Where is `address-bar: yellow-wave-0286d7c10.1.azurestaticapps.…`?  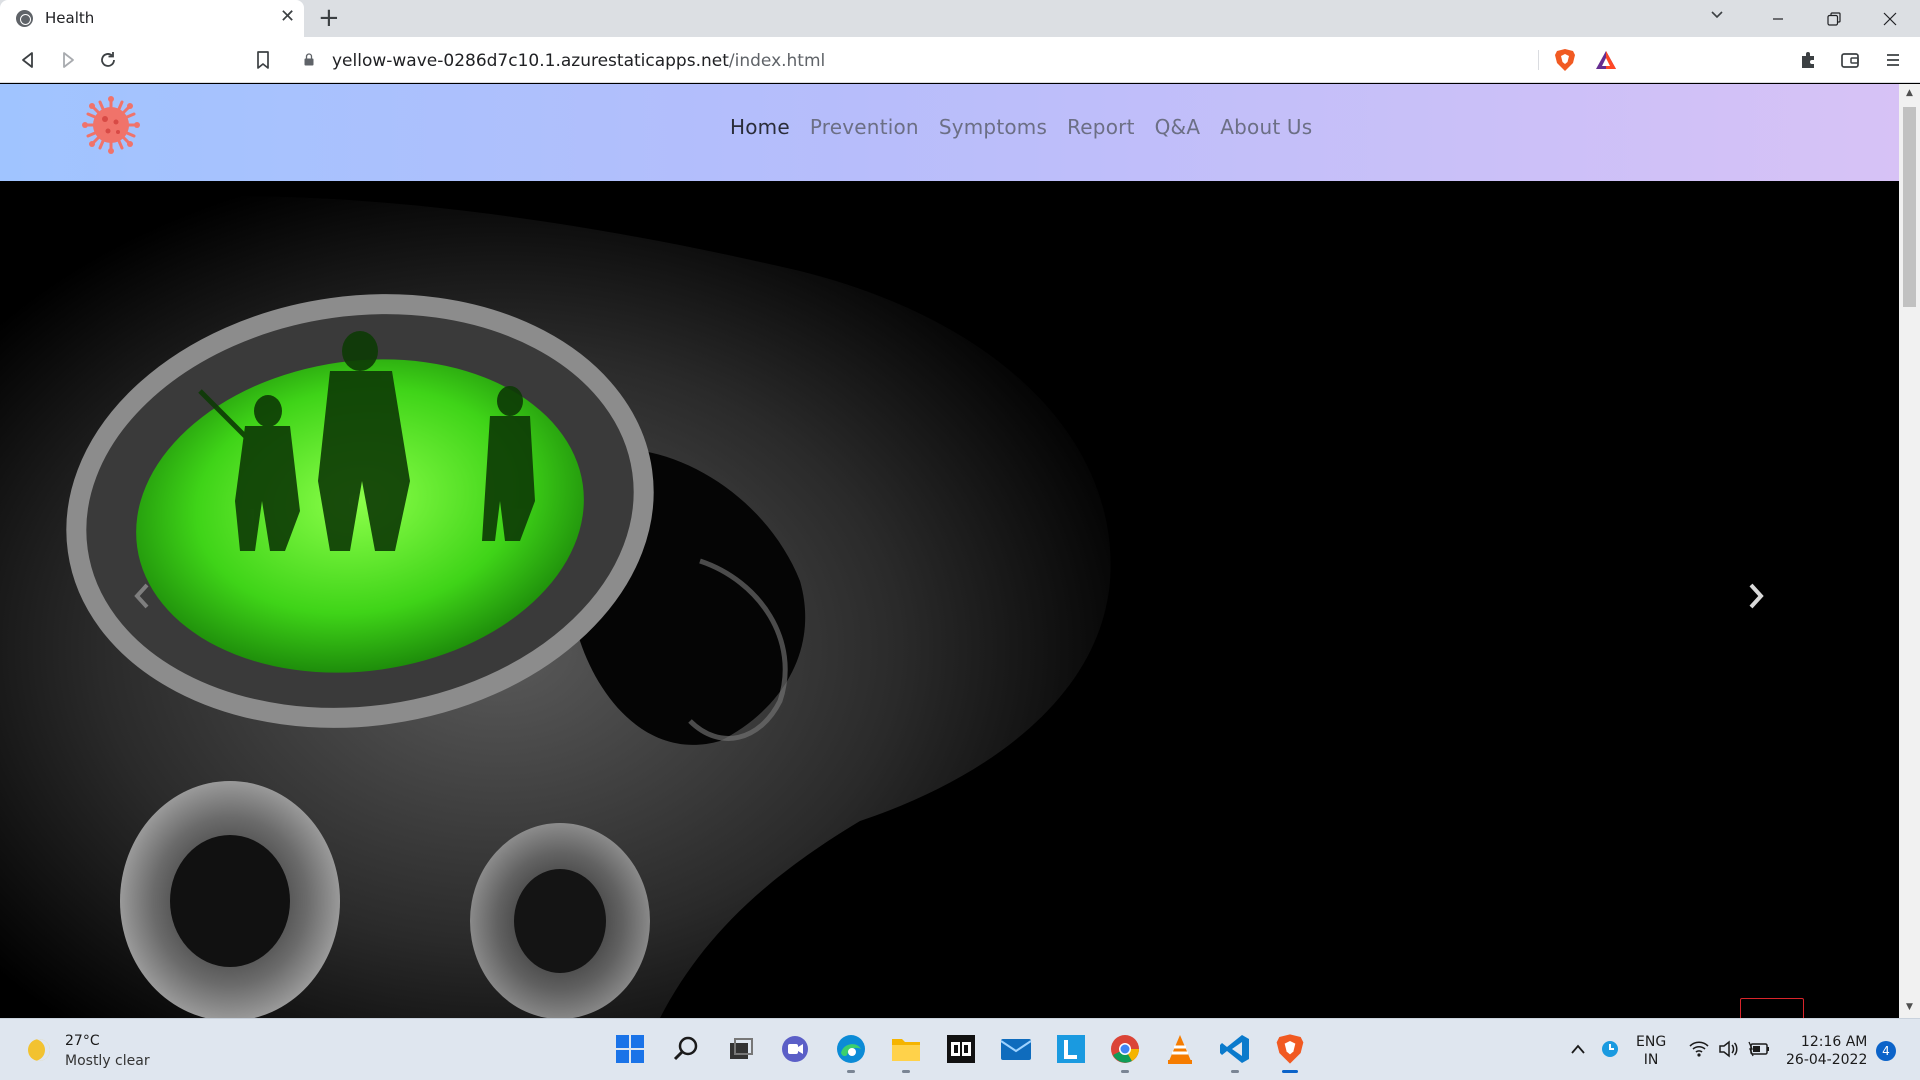
address-bar: yellow-wave-0286d7c10.1.azurestaticapps.… is located at coordinates (960, 60).